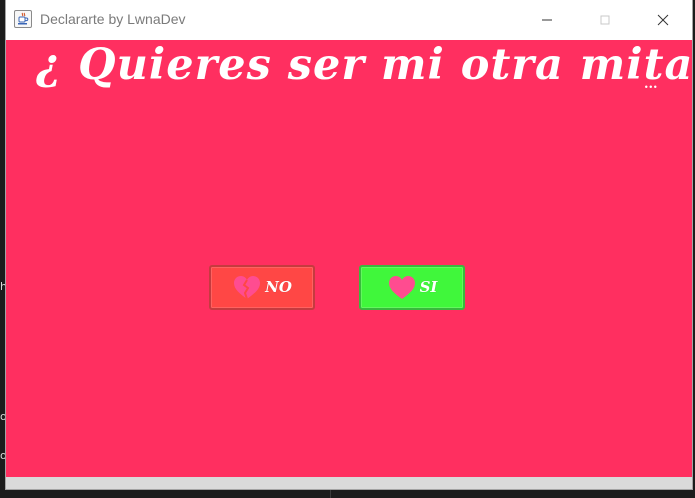 This screenshot has height=498, width=695. Describe the element at coordinates (278, 287) in the screenshot. I see `no-button-label: NO` at that location.